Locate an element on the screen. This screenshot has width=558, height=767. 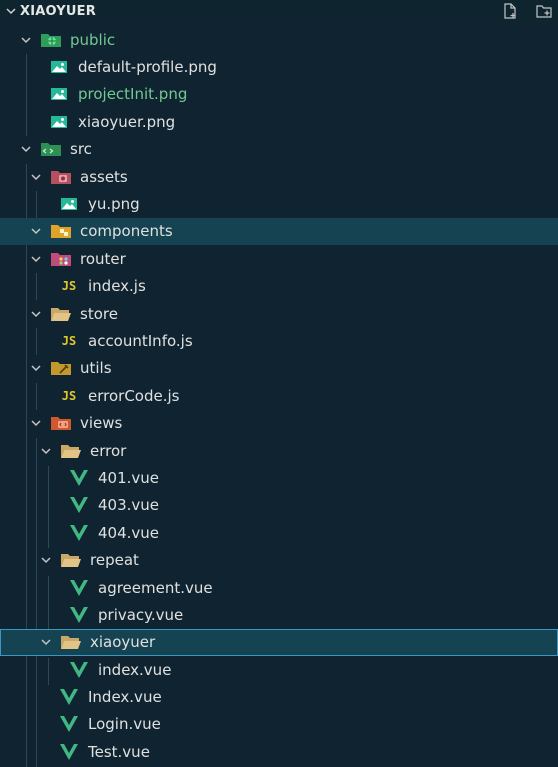
file-errorCode-js: JS errorCode.js is located at coordinates (279, 395).